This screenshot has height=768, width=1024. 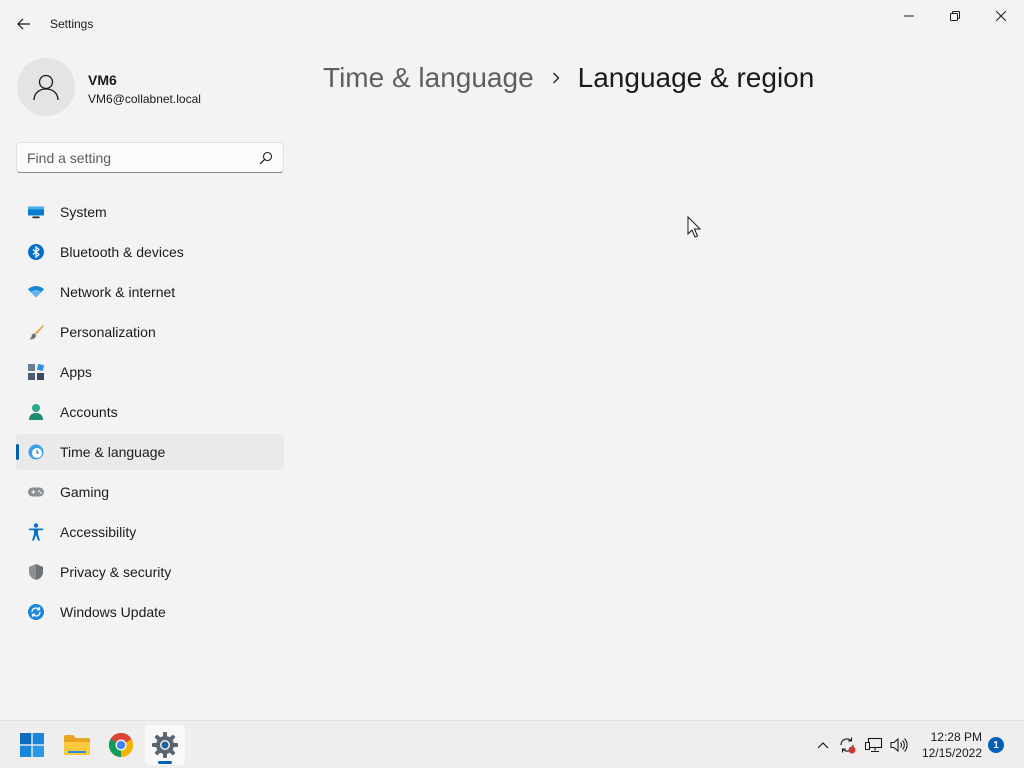 I want to click on search-box, so click(x=150, y=157).